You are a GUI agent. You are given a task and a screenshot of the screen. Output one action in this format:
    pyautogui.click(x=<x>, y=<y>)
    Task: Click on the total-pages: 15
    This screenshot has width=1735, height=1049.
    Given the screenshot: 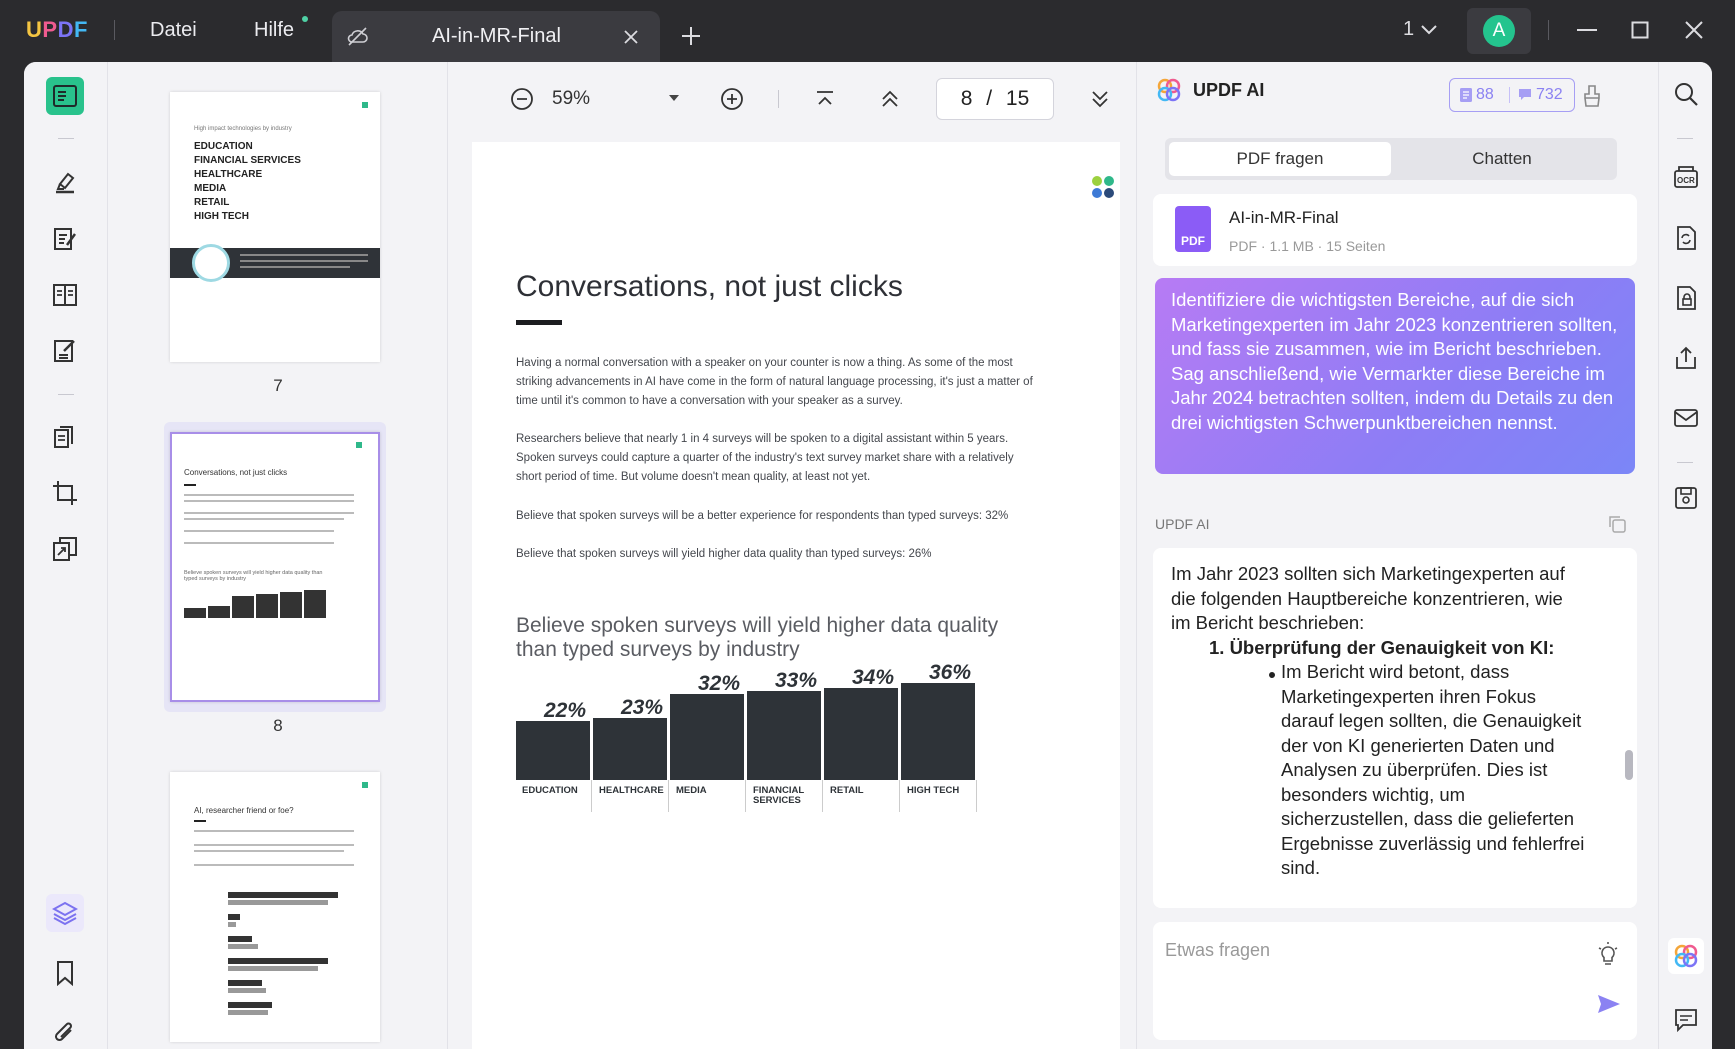 What is the action you would take?
    pyautogui.click(x=1017, y=98)
    